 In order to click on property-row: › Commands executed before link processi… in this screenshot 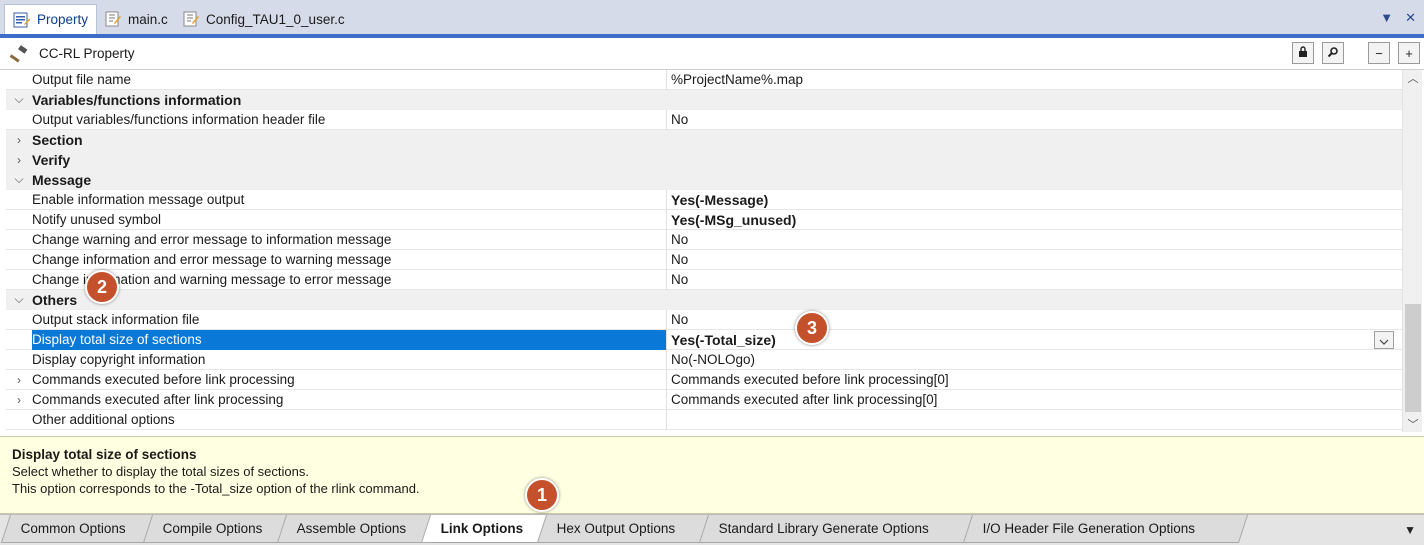, I will do `click(704, 379)`.